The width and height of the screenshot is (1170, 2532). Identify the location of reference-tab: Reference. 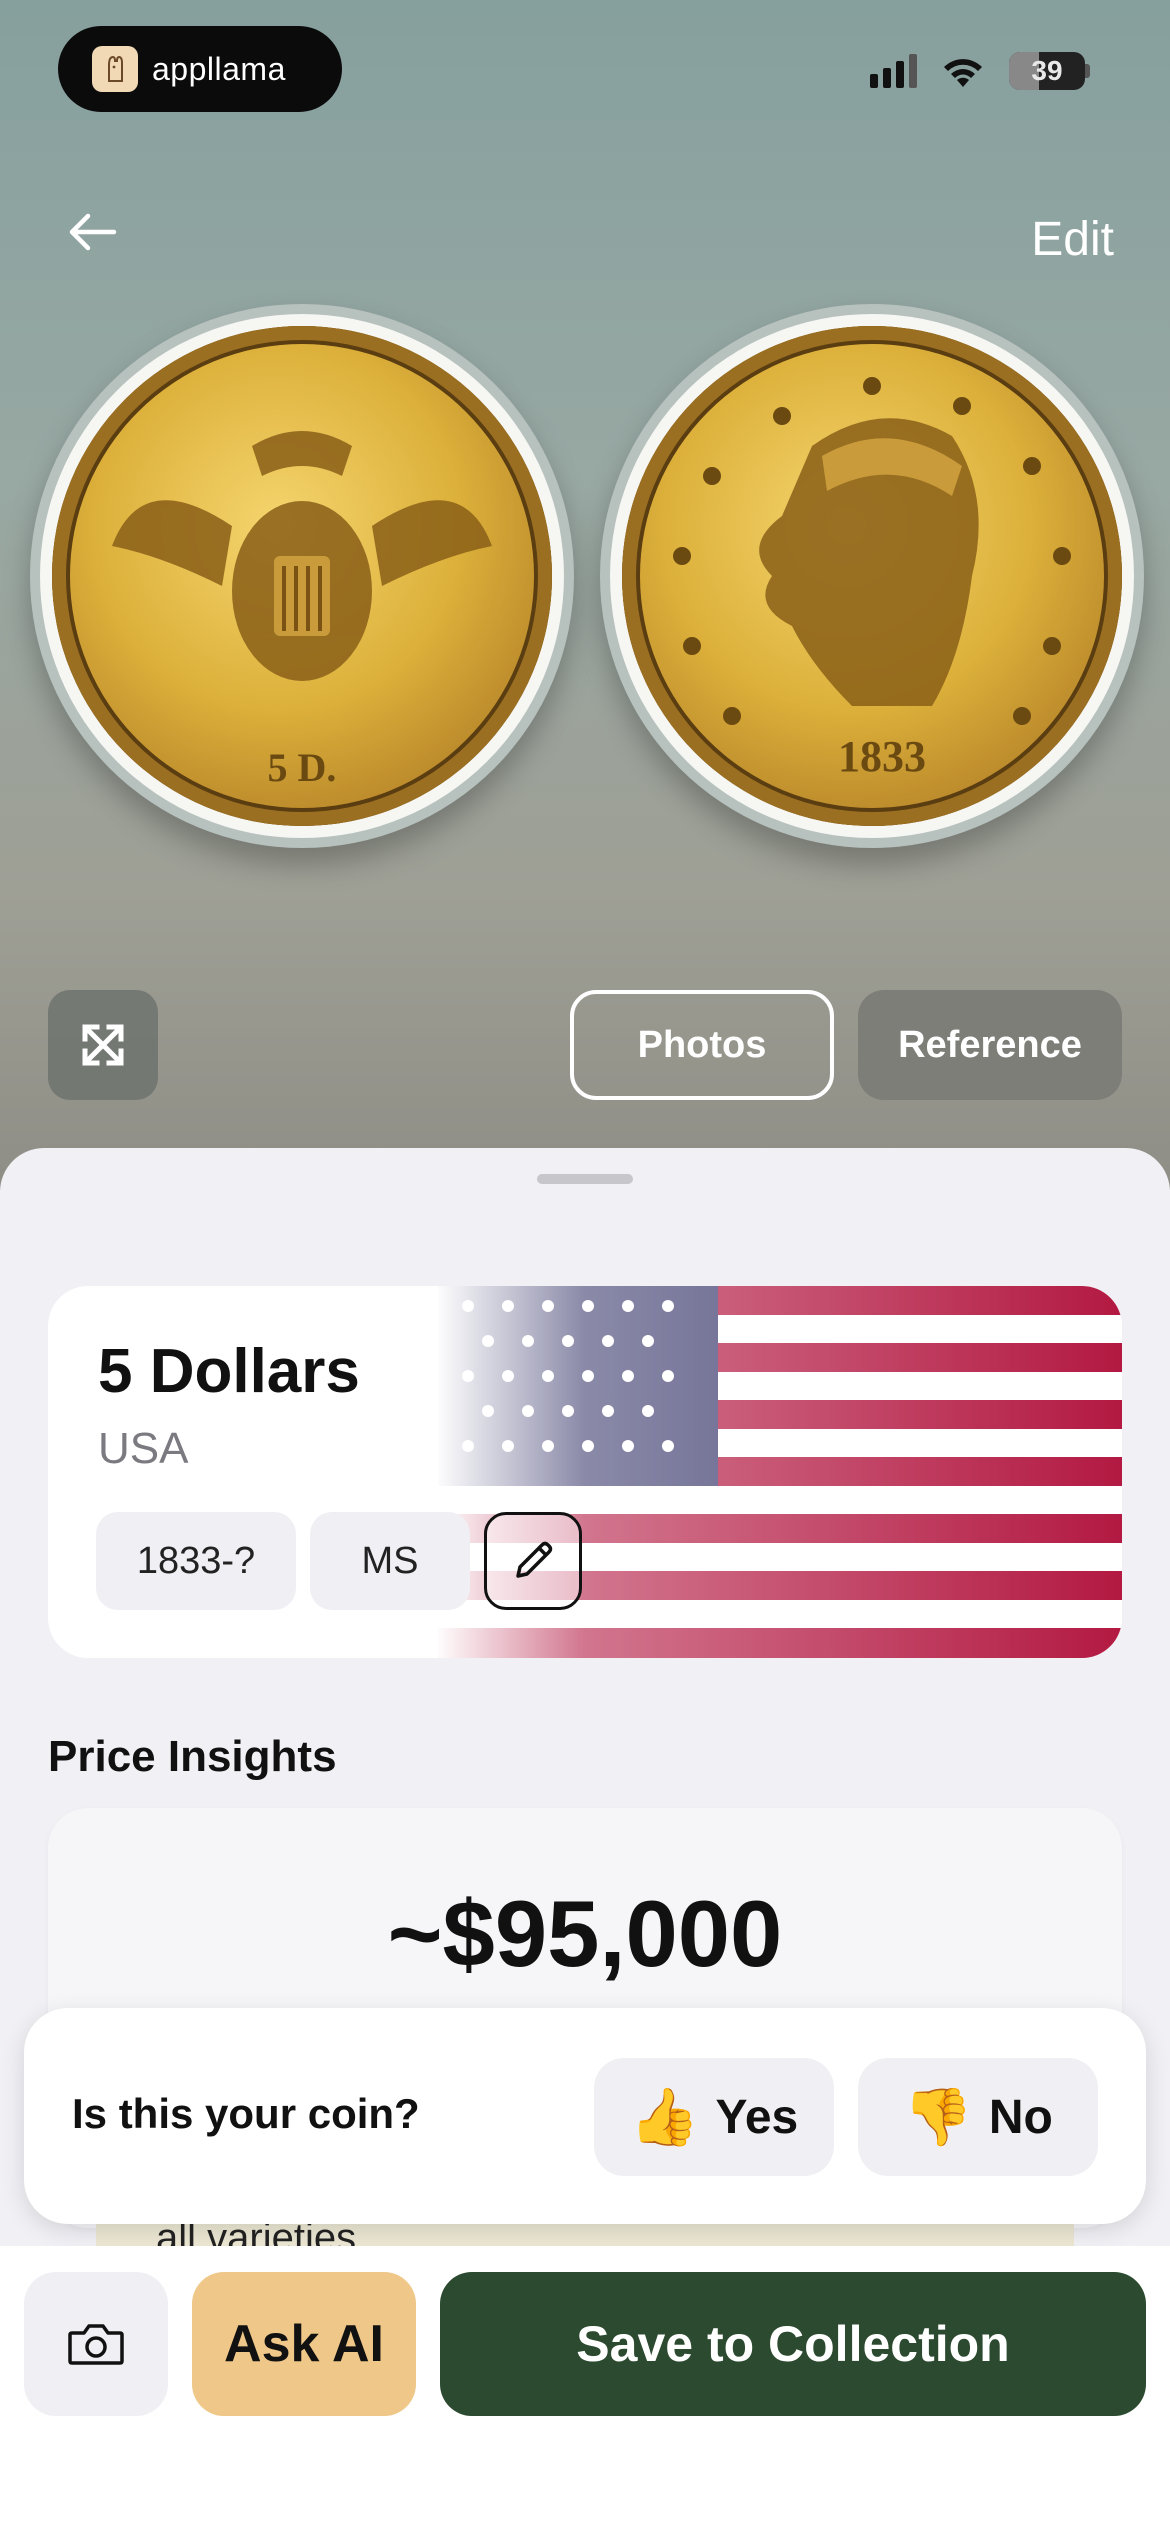
(990, 1045).